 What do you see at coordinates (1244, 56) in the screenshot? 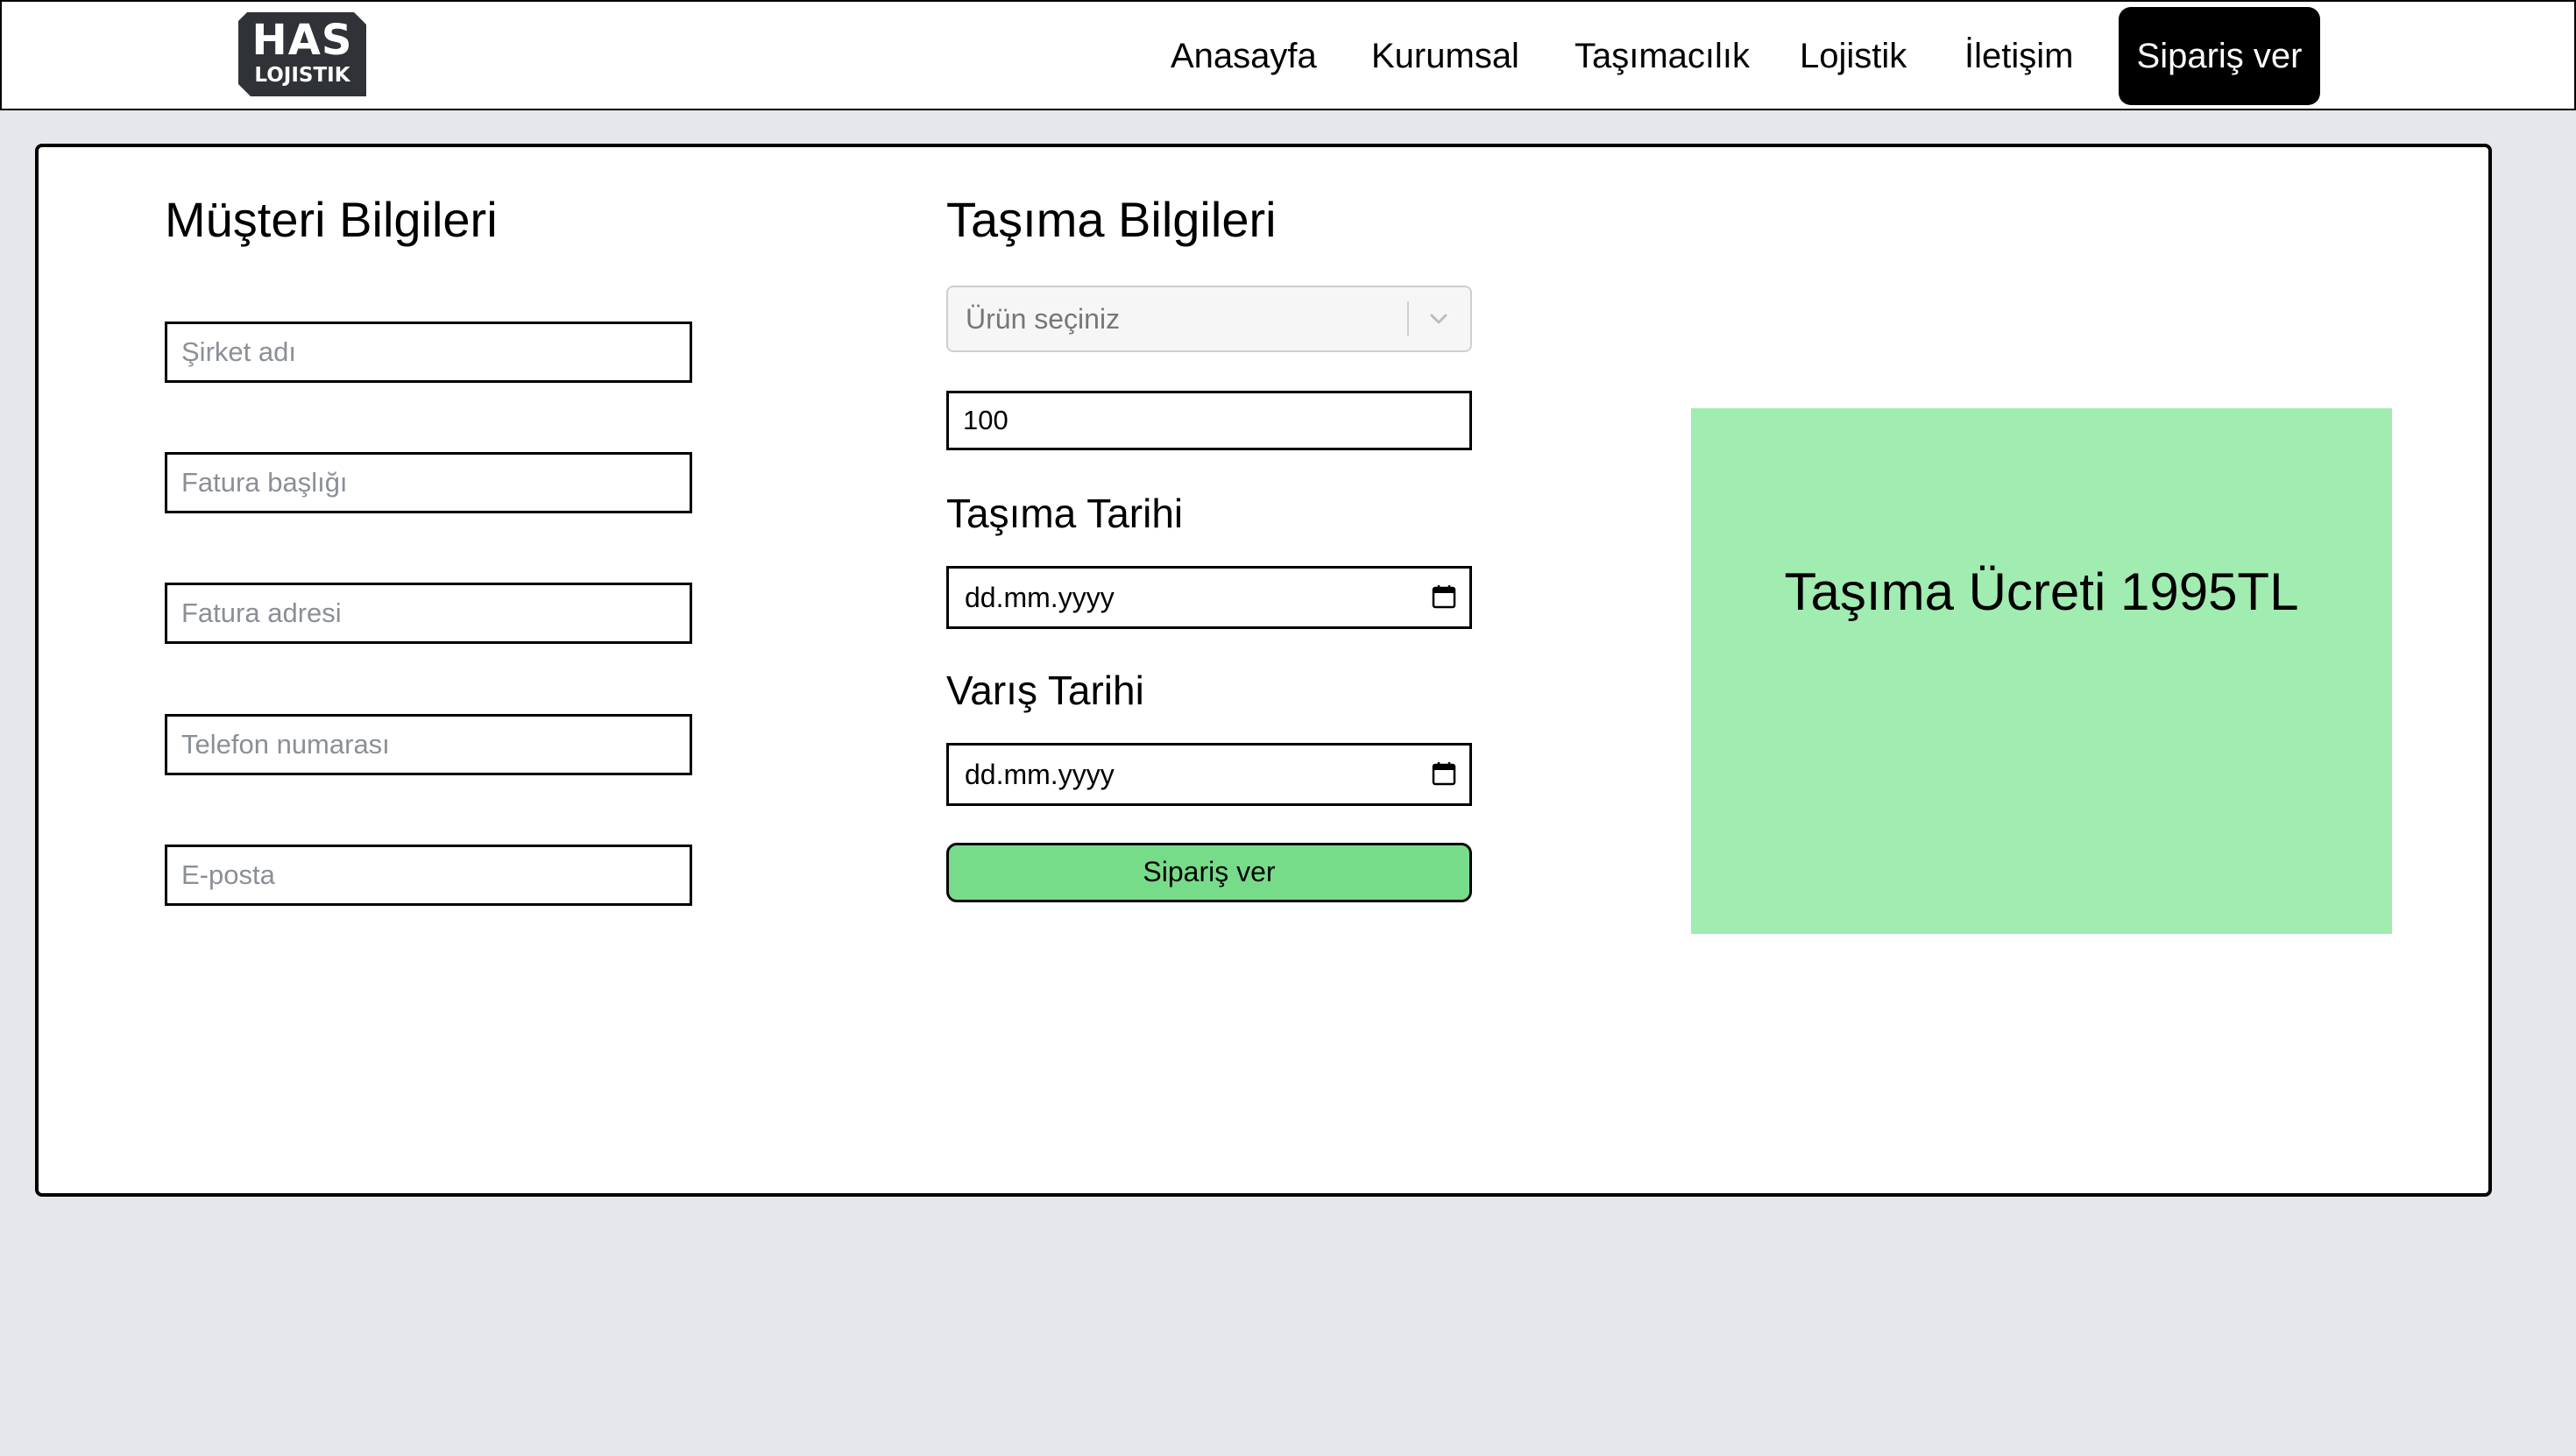
I see `nav-link-anasayfa: Anasayfa` at bounding box center [1244, 56].